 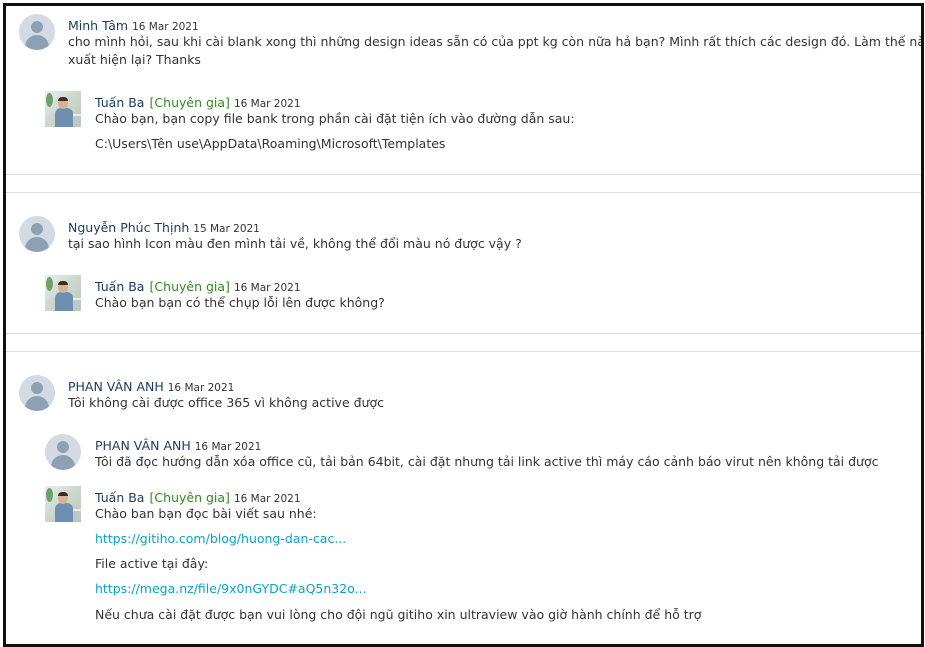 I want to click on reply-text-line: Chào ban bạn đọc bài viết sau nhé:, so click(x=206, y=513).